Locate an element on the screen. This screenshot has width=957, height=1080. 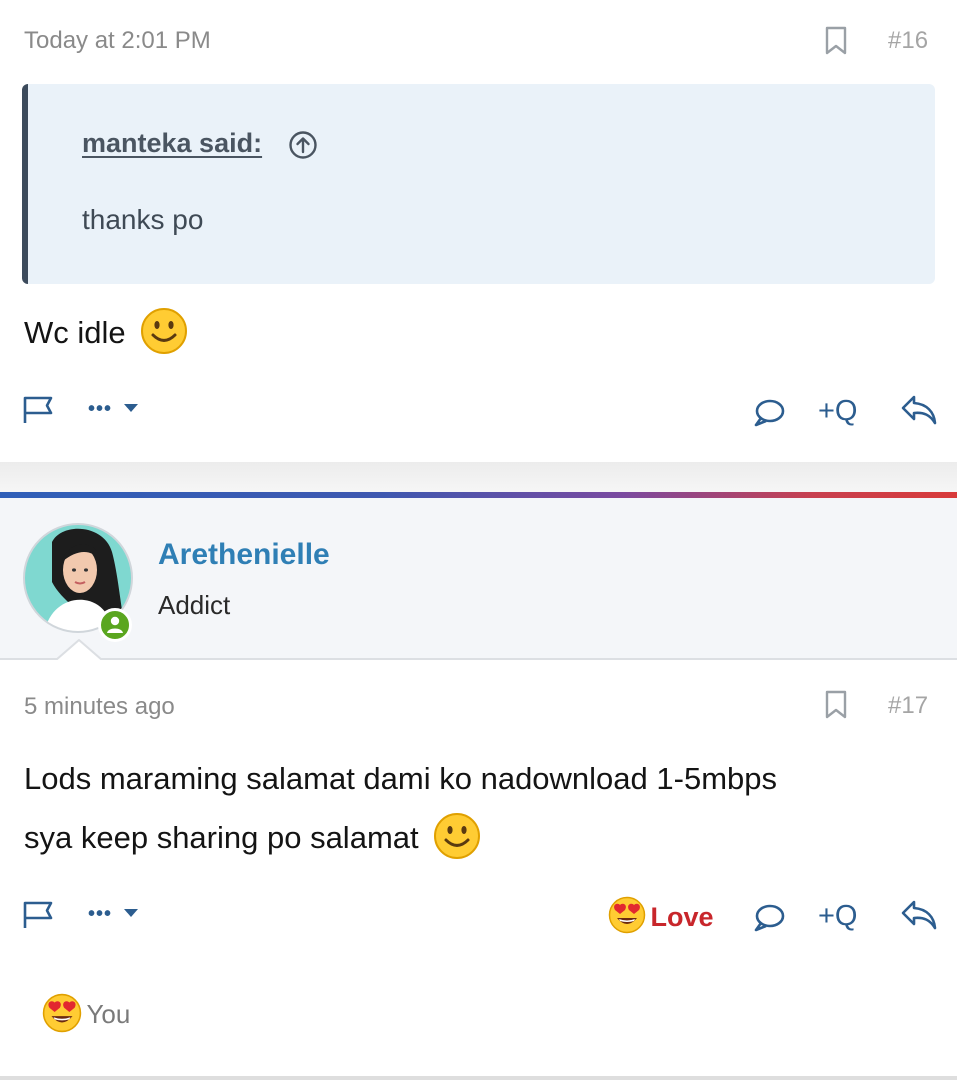
username-link: Arethenielle is located at coordinates (244, 555).